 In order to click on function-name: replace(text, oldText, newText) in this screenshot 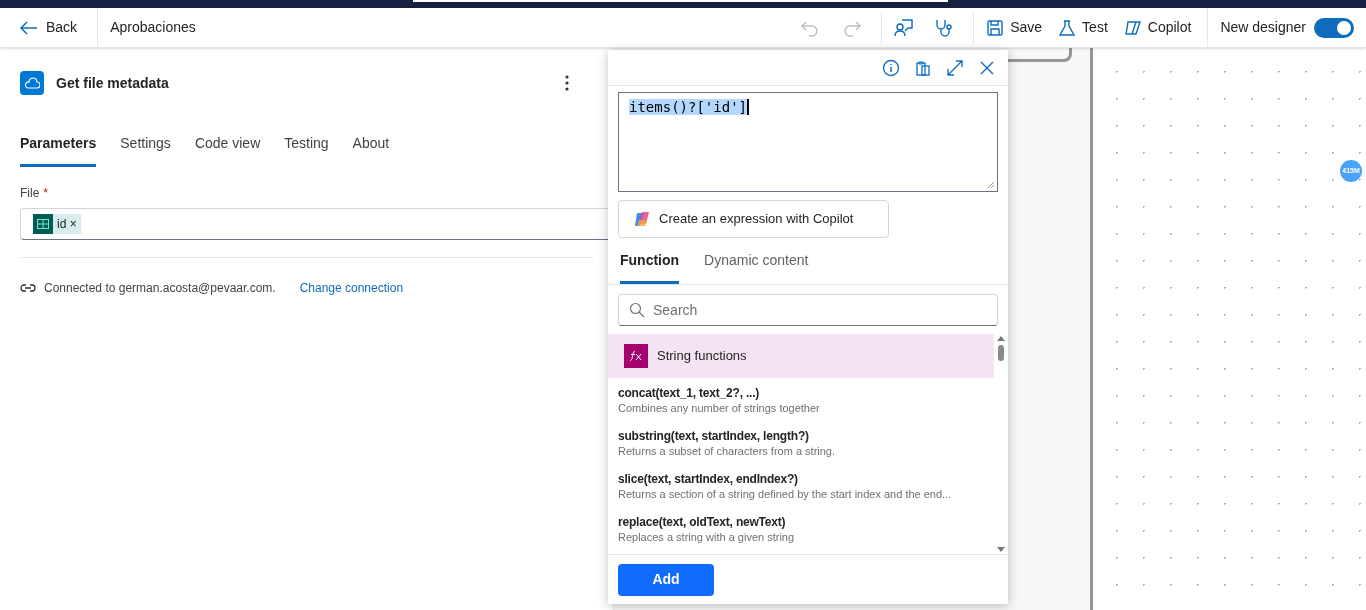, I will do `click(801, 522)`.